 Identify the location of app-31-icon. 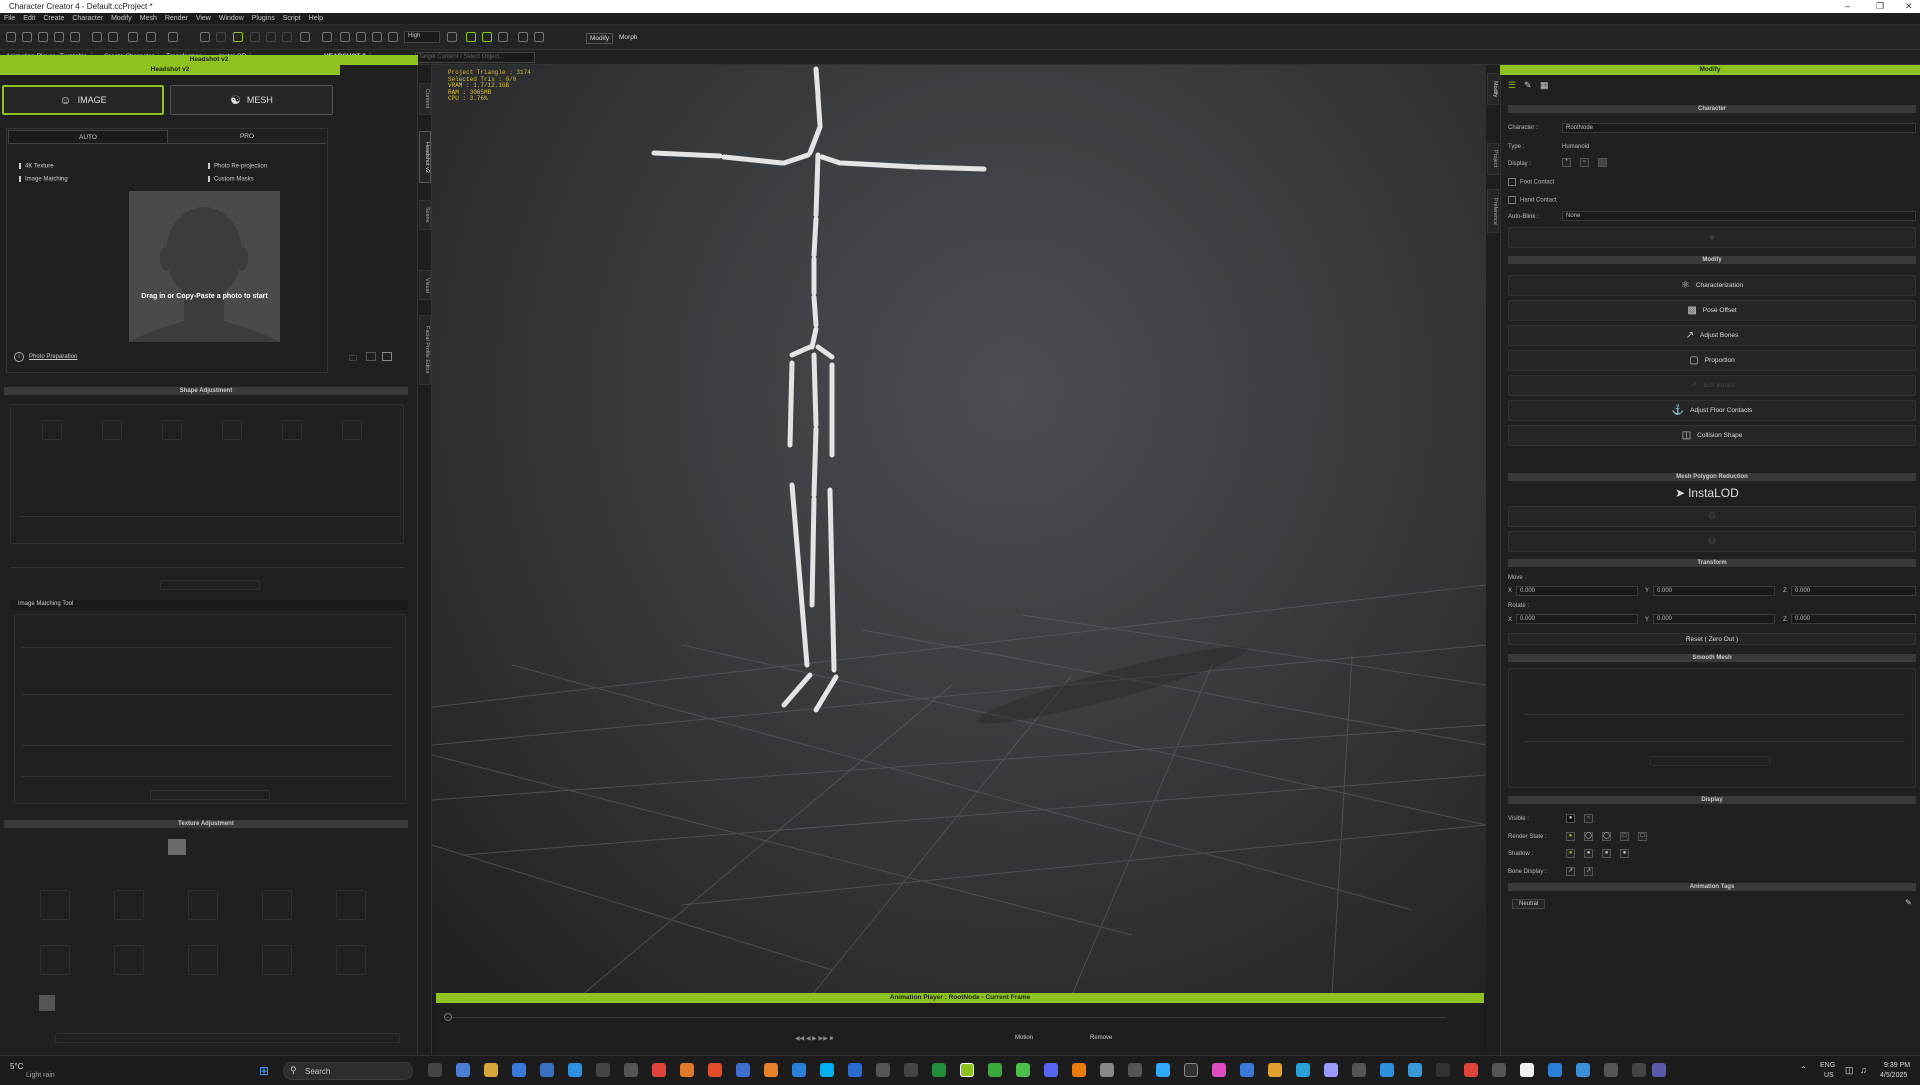
(1659, 1070).